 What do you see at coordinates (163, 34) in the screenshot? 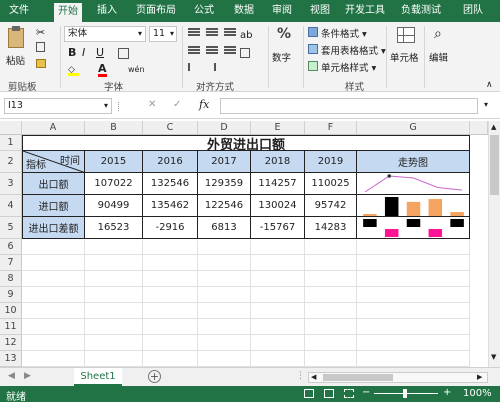
I see `font-size-select: 11 ▾` at bounding box center [163, 34].